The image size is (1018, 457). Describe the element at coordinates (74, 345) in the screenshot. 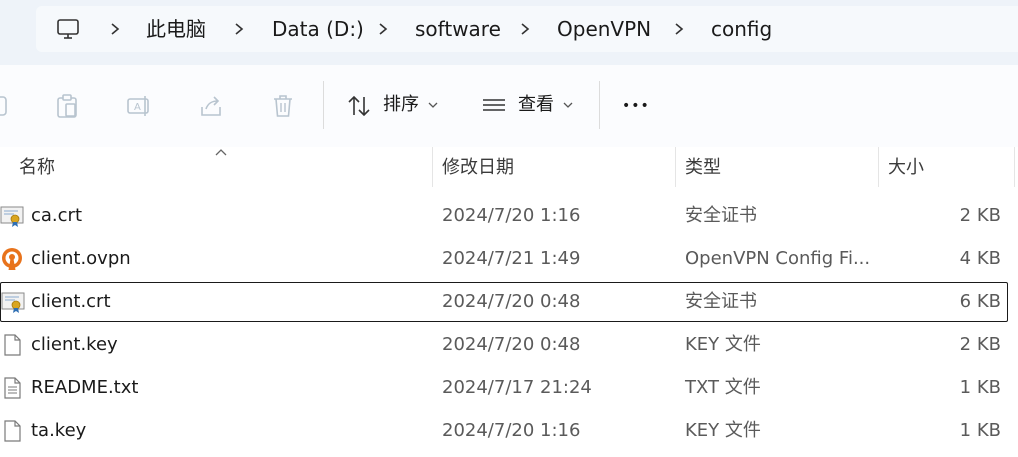

I see `file-name: client.key` at that location.